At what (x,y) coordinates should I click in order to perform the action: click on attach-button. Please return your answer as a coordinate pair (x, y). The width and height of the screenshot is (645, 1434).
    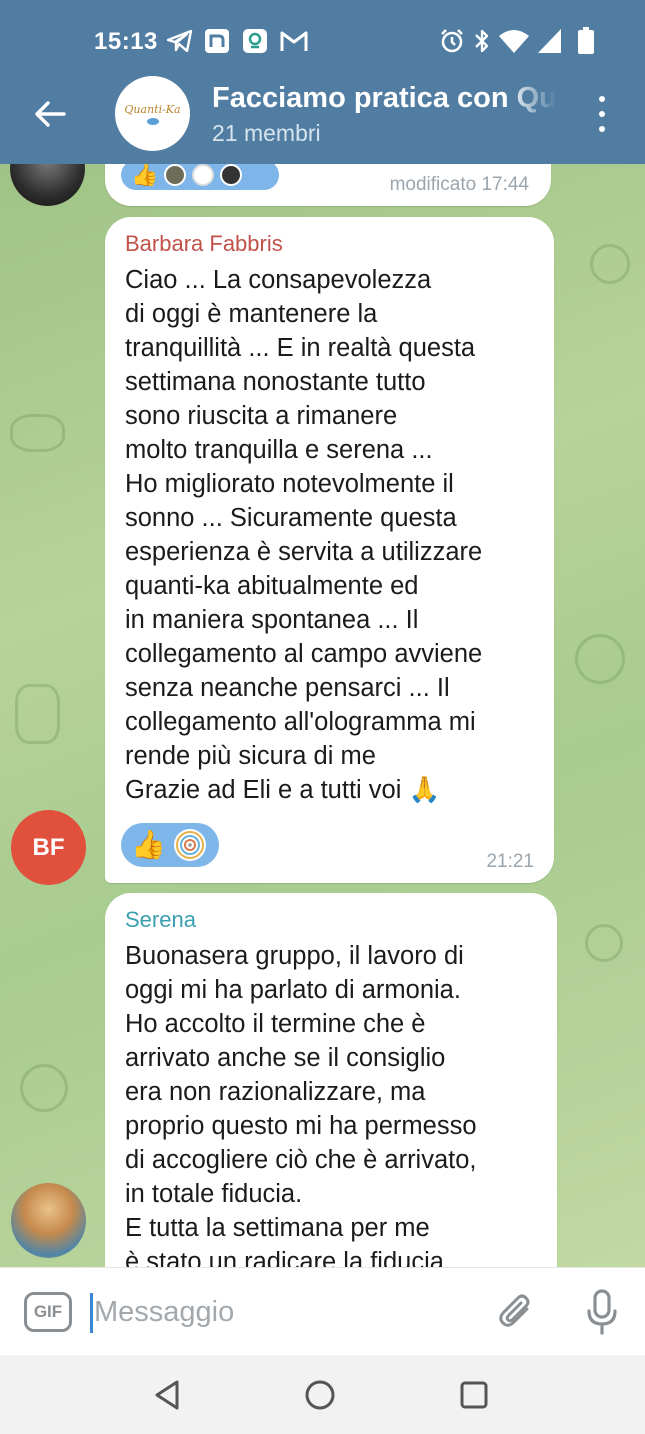
    Looking at the image, I should click on (517, 1312).